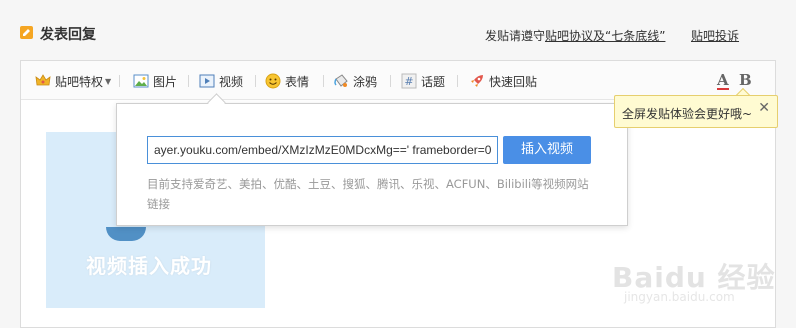  Describe the element at coordinates (745, 80) in the screenshot. I see `bold-button: B` at that location.